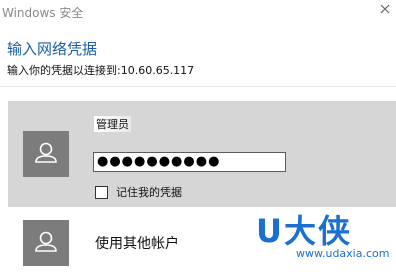  Describe the element at coordinates (43, 13) in the screenshot. I see `window-title: Windows 安全` at that location.